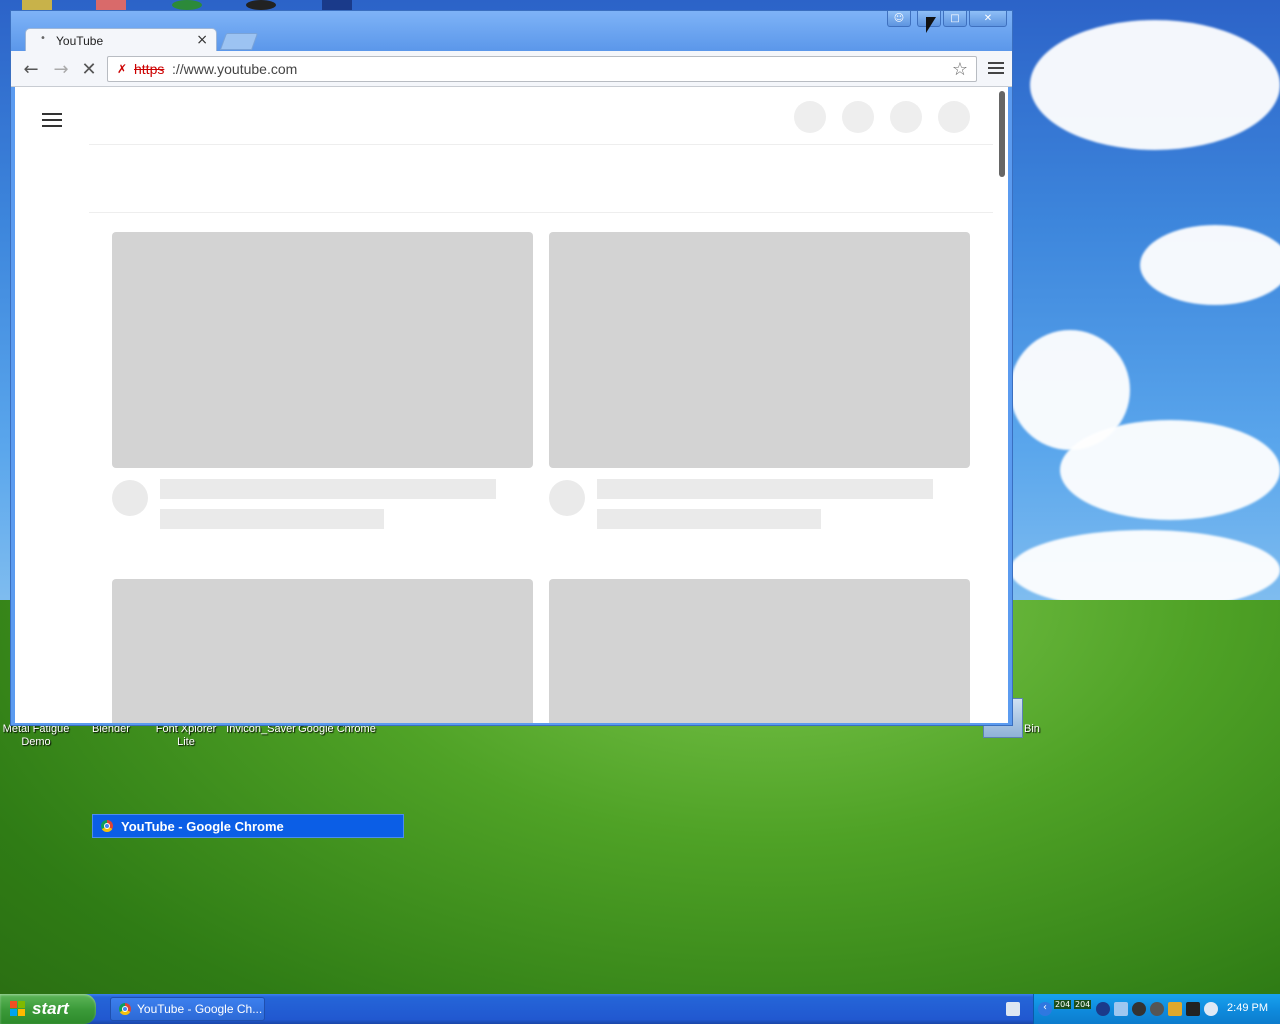 This screenshot has height=1024, width=1280. What do you see at coordinates (89, 69) in the screenshot?
I see `stop-button: ✕` at bounding box center [89, 69].